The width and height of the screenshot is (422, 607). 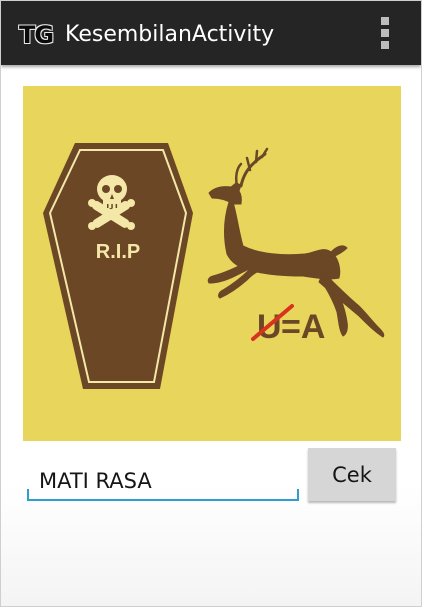 What do you see at coordinates (28, 495) in the screenshot?
I see `input-border-left` at bounding box center [28, 495].